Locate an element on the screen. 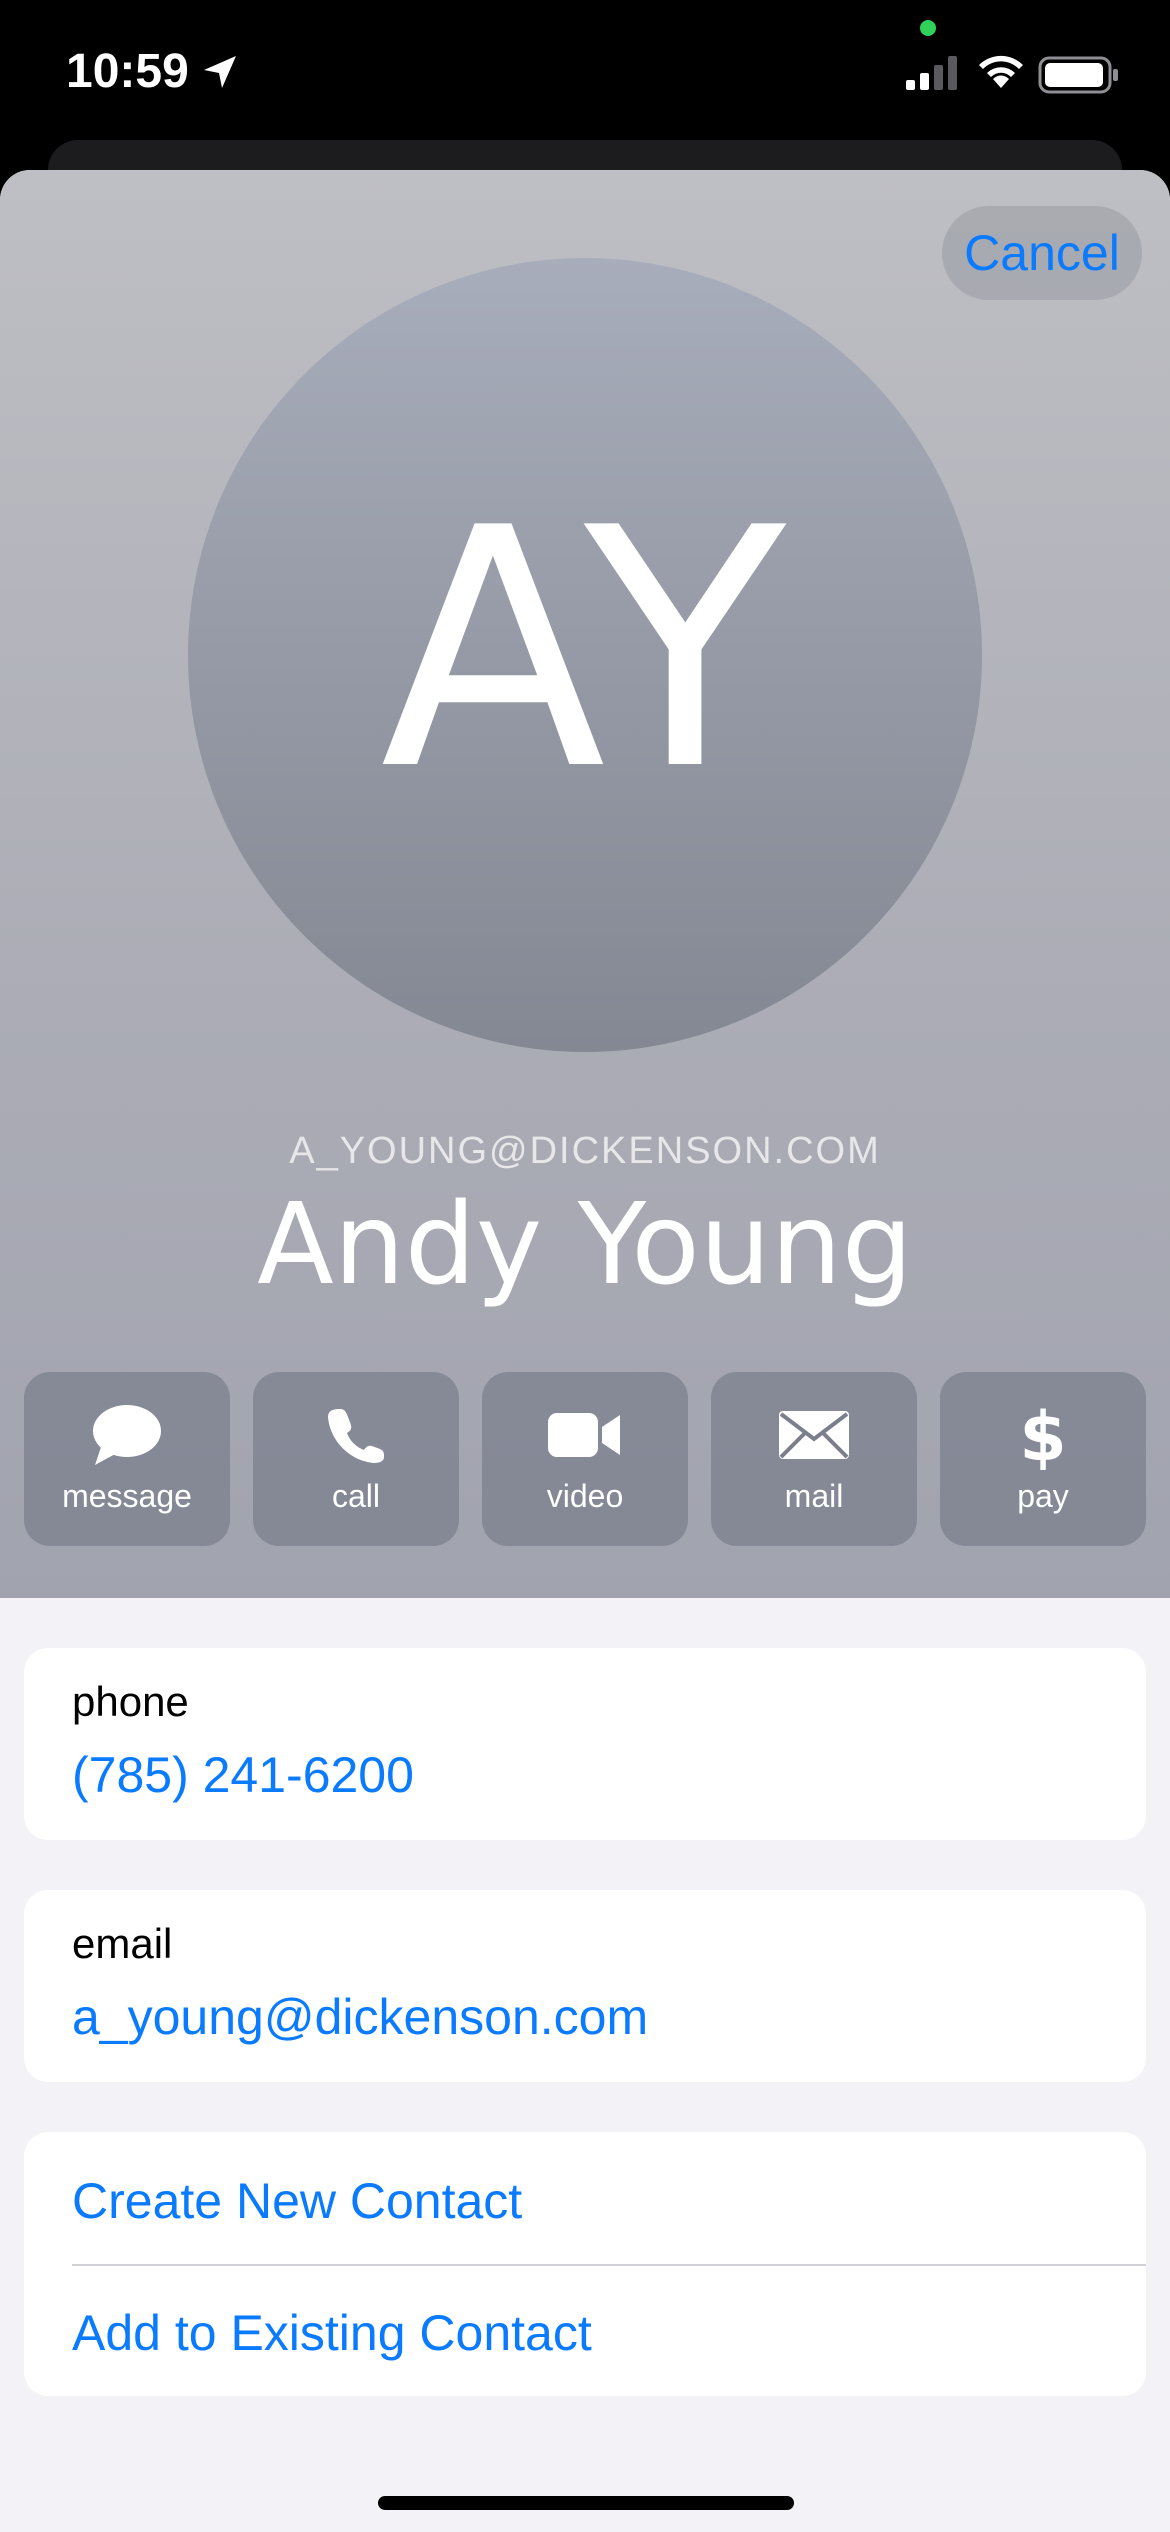 The height and width of the screenshot is (2532, 1170). divider is located at coordinates (609, 2265).